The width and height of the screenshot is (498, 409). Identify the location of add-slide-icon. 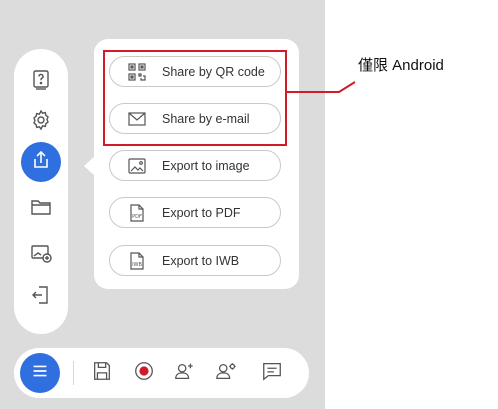
(41, 255).